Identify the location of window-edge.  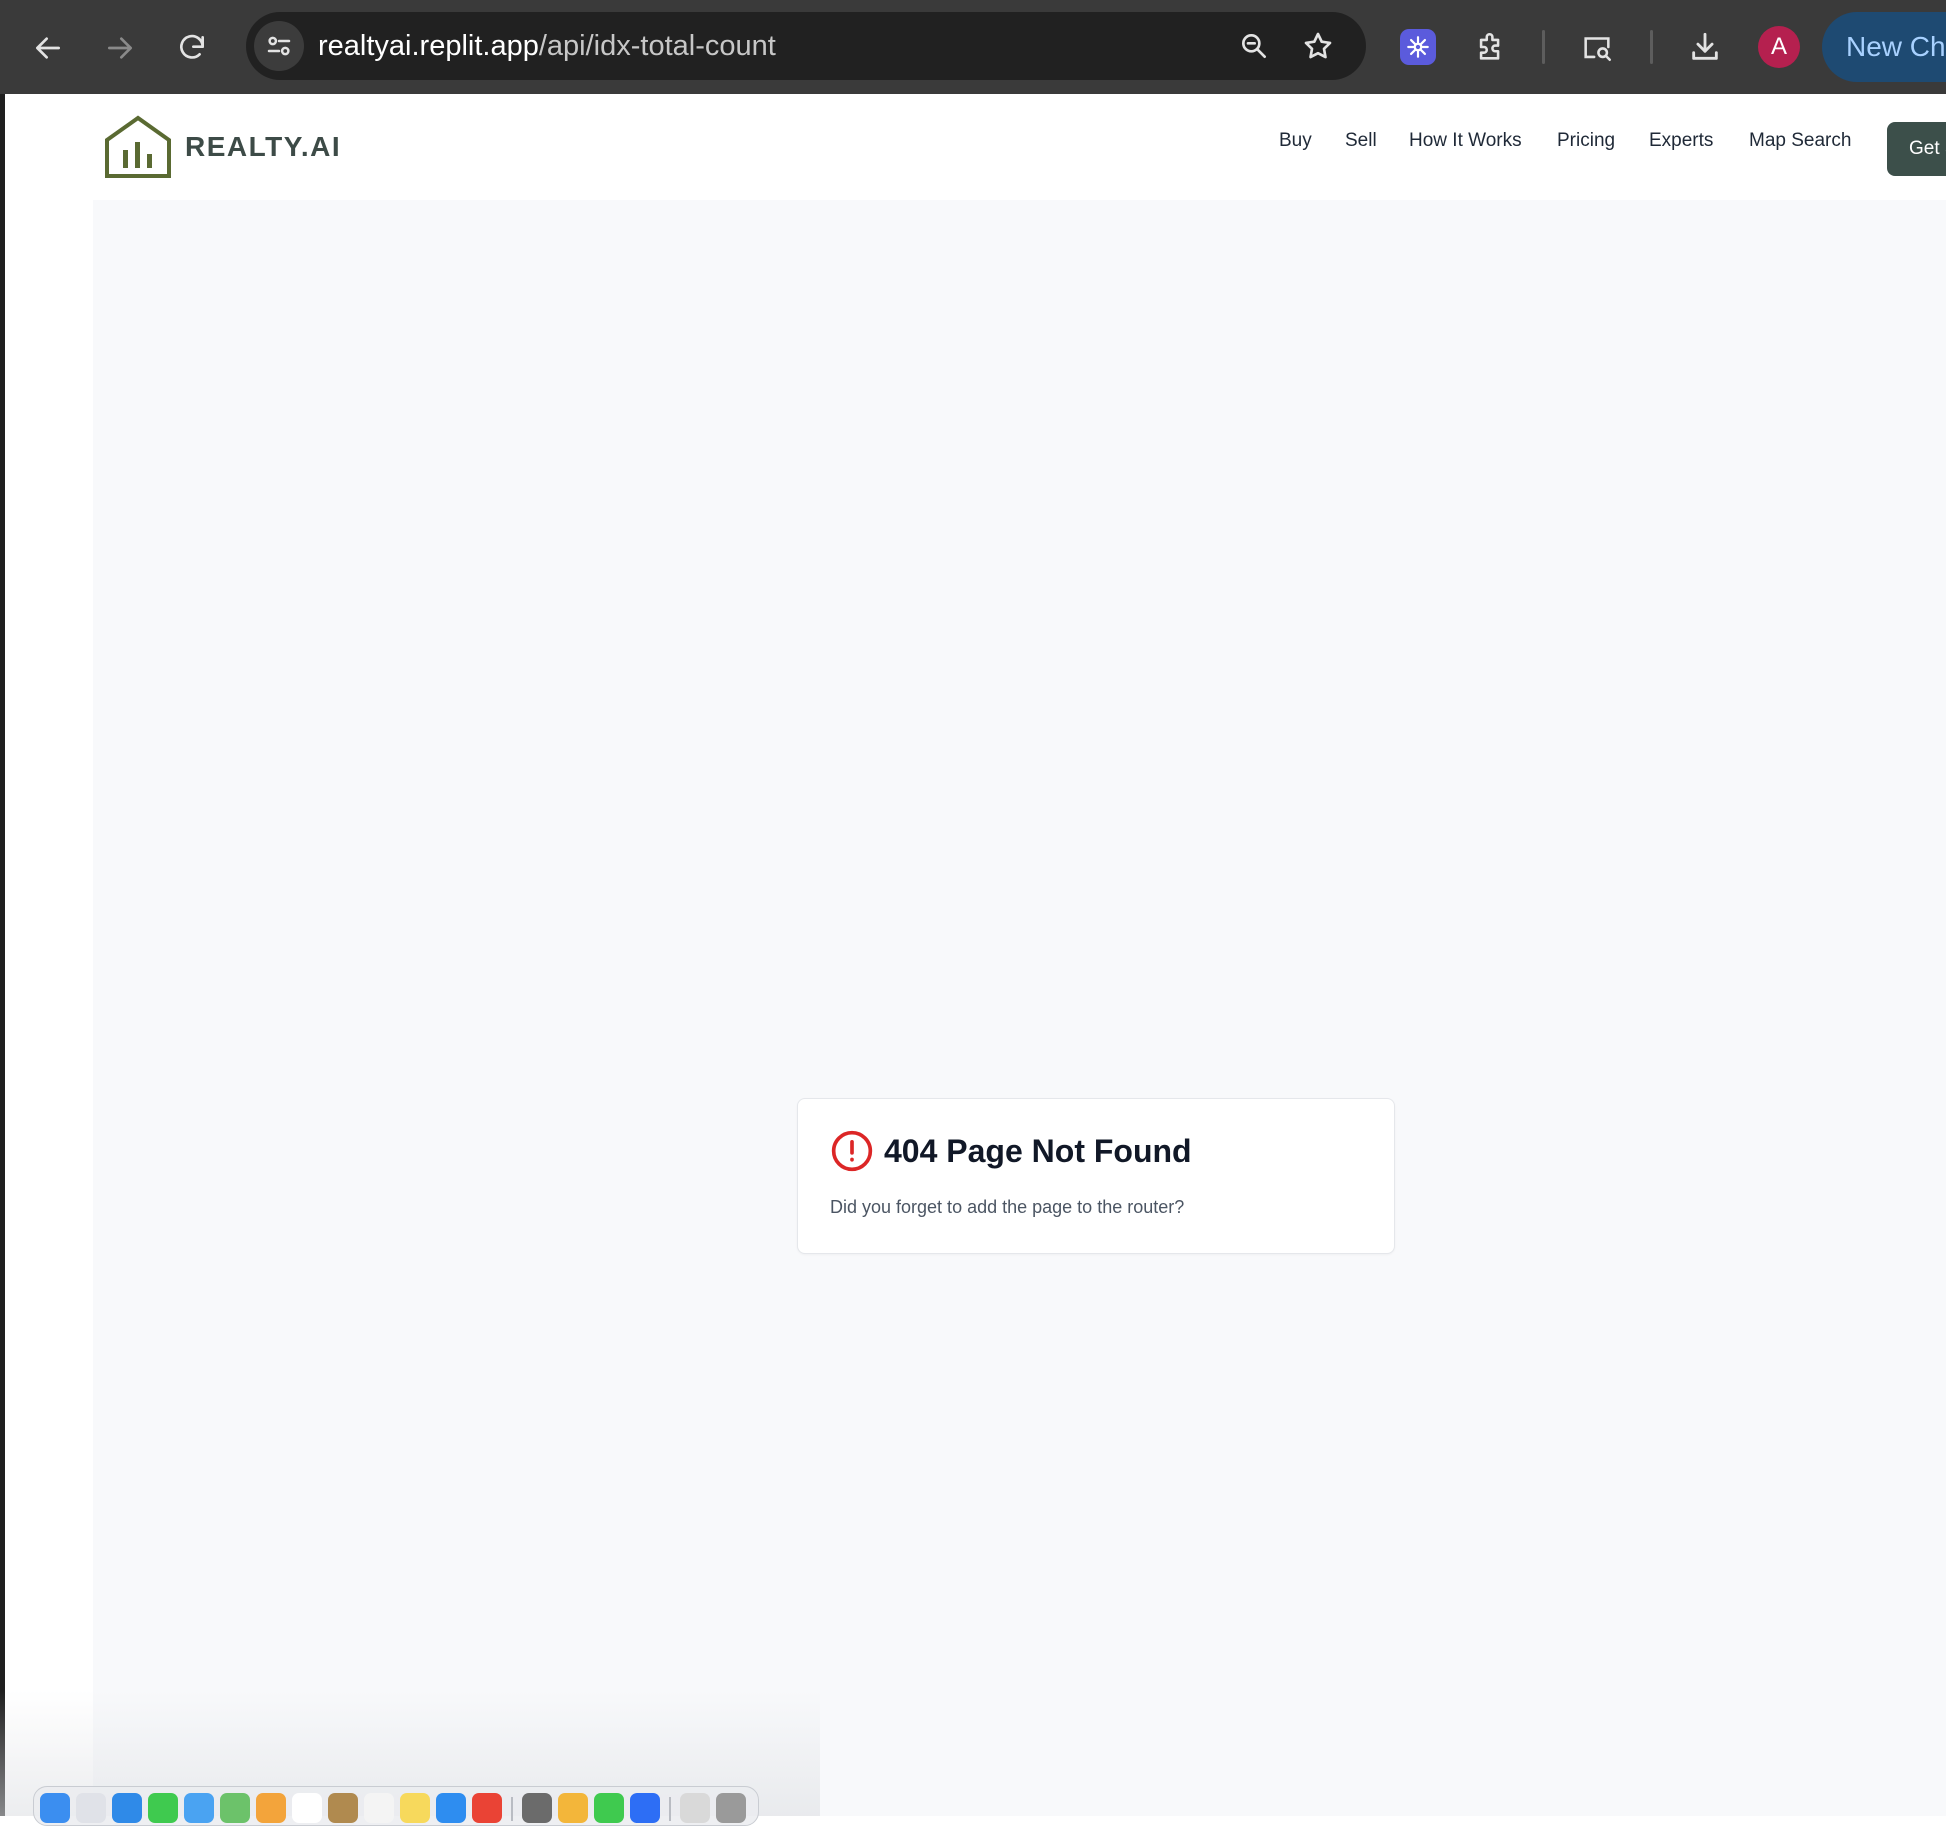
(2, 955).